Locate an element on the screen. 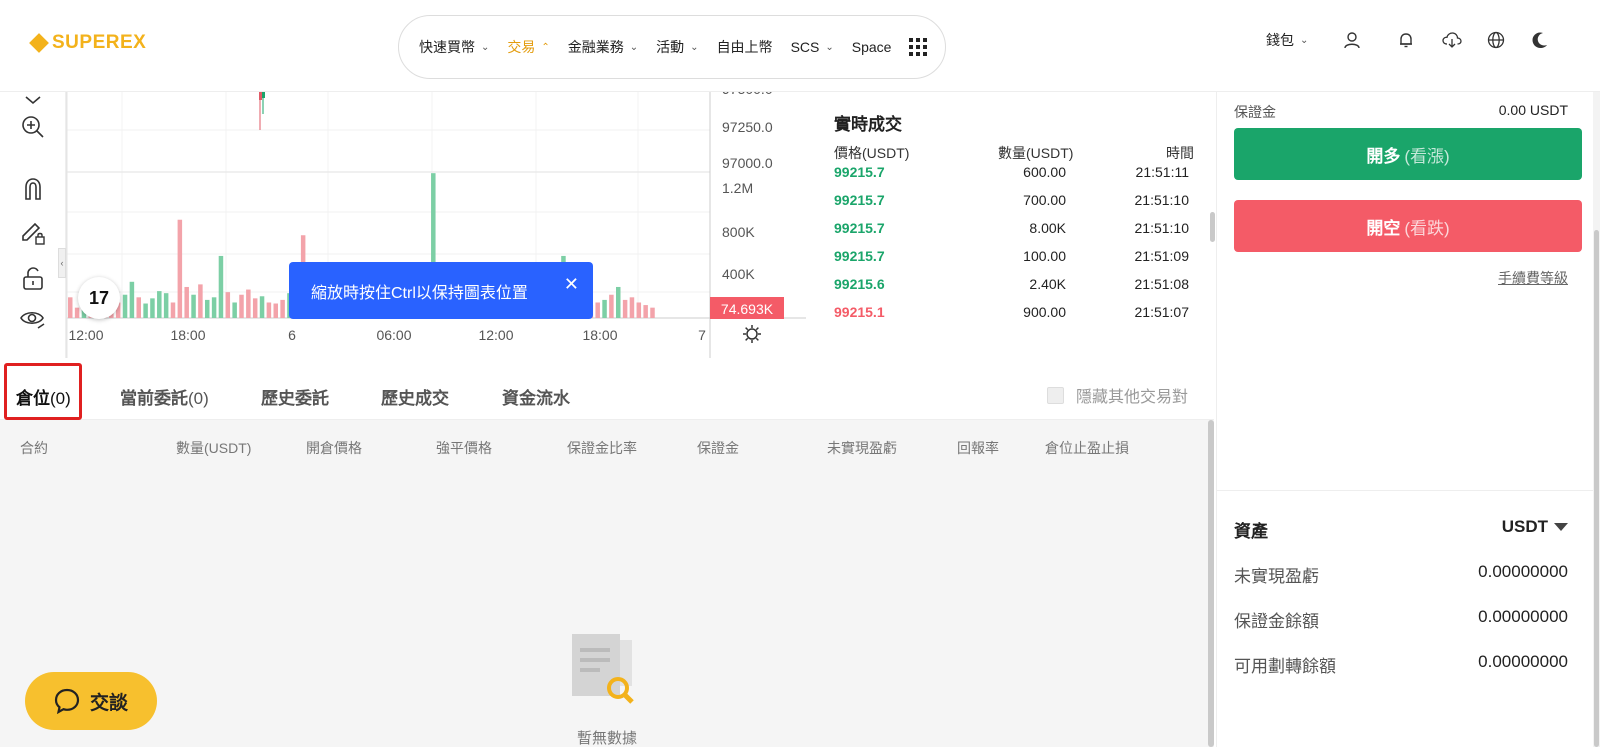 Image resolution: width=1600 pixels, height=748 pixels. panel-divider is located at coordinates (1408, 490).